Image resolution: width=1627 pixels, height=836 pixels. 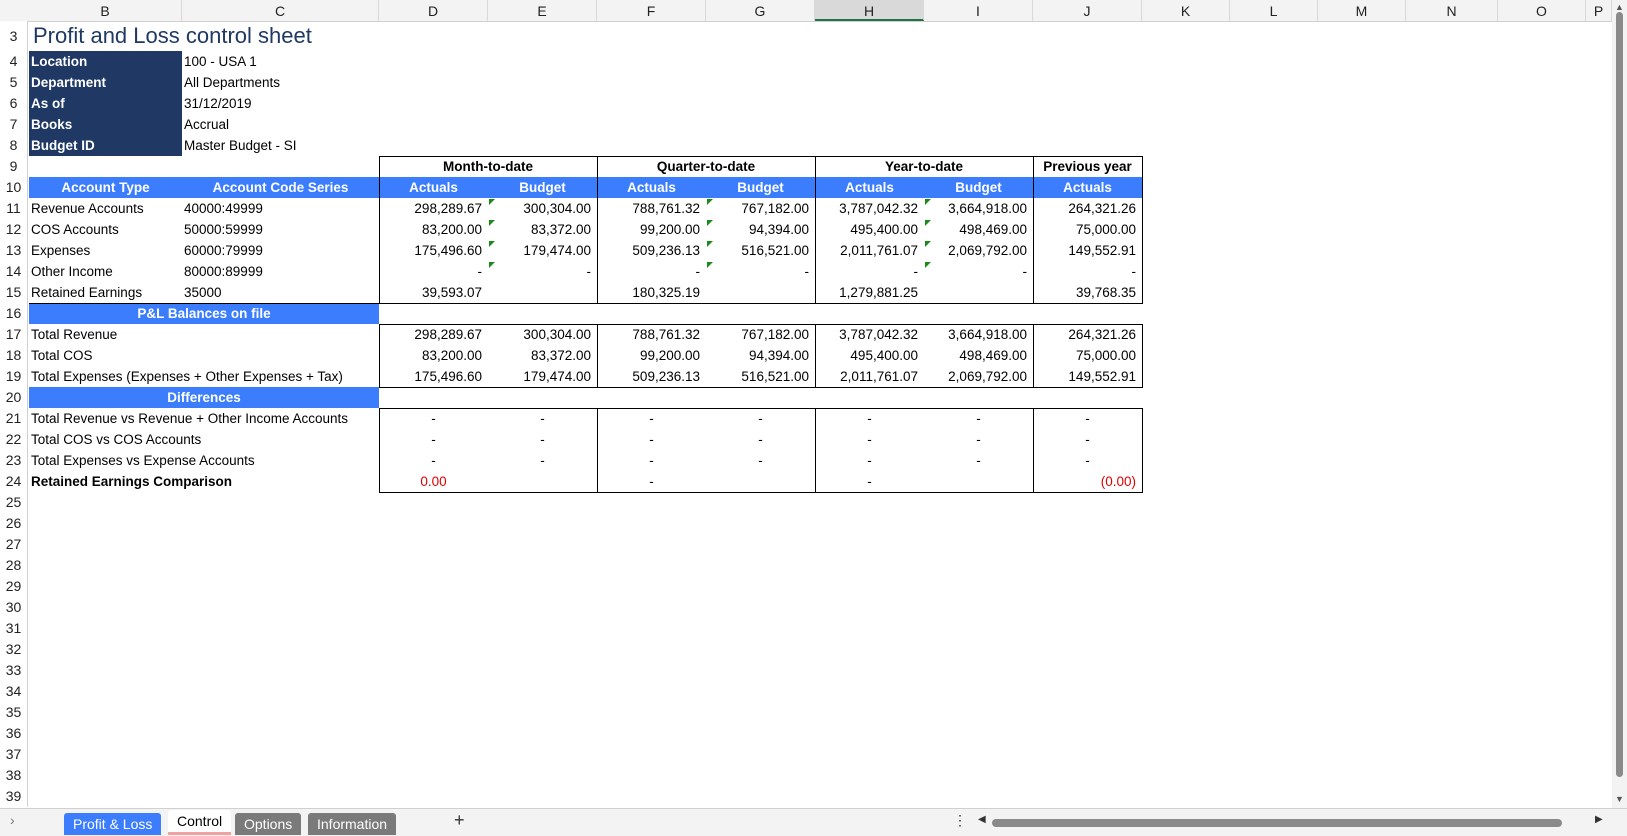 What do you see at coordinates (14, 586) in the screenshot?
I see `row-number-29: 29` at bounding box center [14, 586].